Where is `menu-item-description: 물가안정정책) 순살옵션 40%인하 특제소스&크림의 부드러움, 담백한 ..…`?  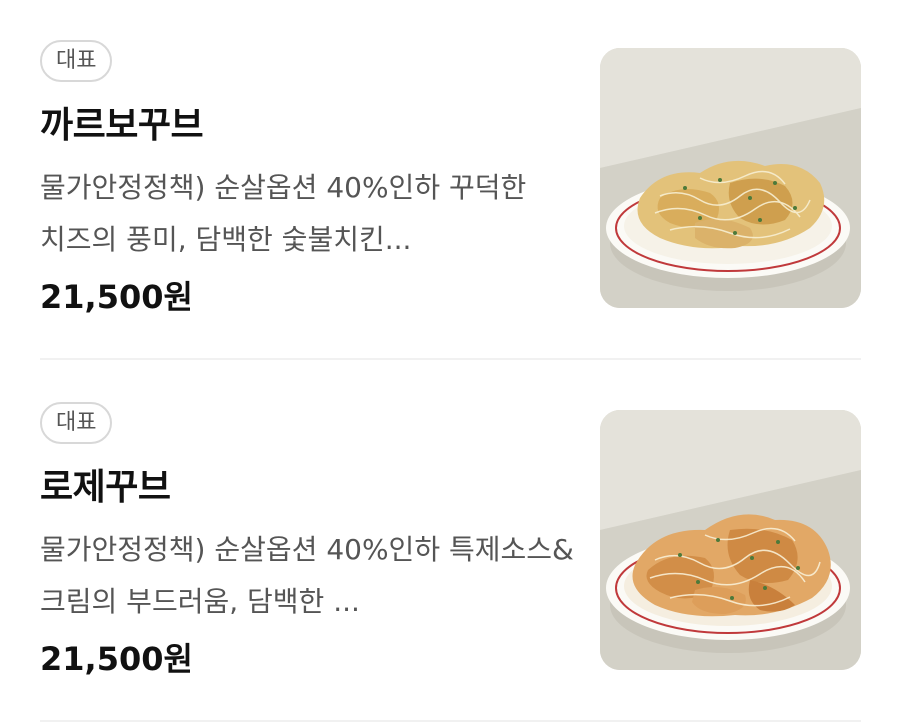 menu-item-description: 물가안정정책) 순살옵션 40%인하 특제소스&크림의 부드러움, 담백한 ..… is located at coordinates (307, 575).